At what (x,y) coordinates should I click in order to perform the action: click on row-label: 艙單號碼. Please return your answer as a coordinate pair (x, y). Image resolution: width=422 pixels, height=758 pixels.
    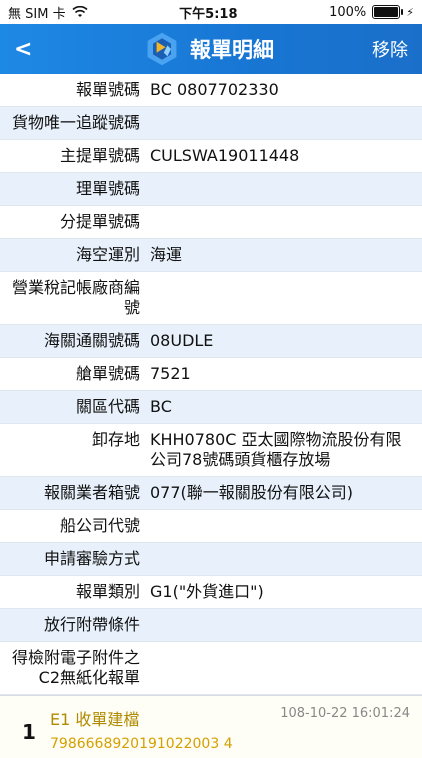
    Looking at the image, I should click on (107, 373).